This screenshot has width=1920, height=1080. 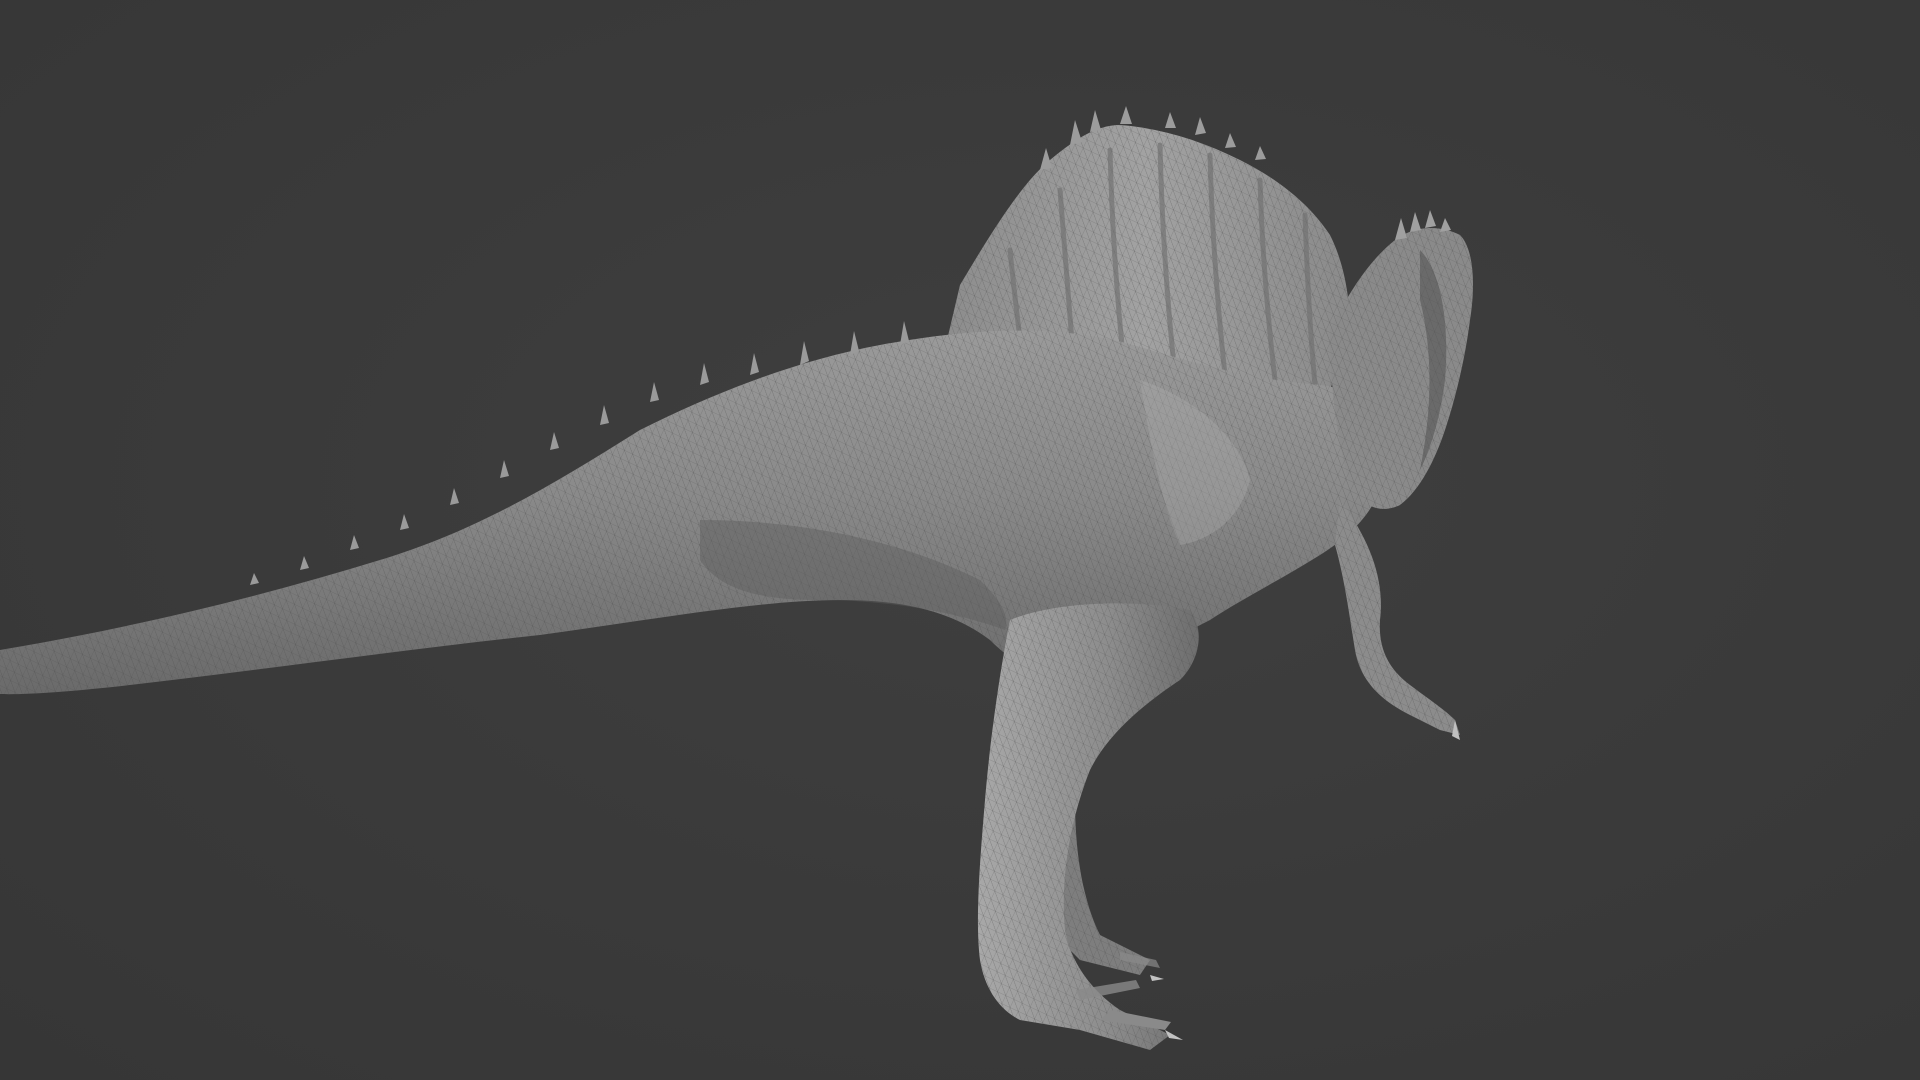 What do you see at coordinates (1397, 620) in the screenshot?
I see `arm` at bounding box center [1397, 620].